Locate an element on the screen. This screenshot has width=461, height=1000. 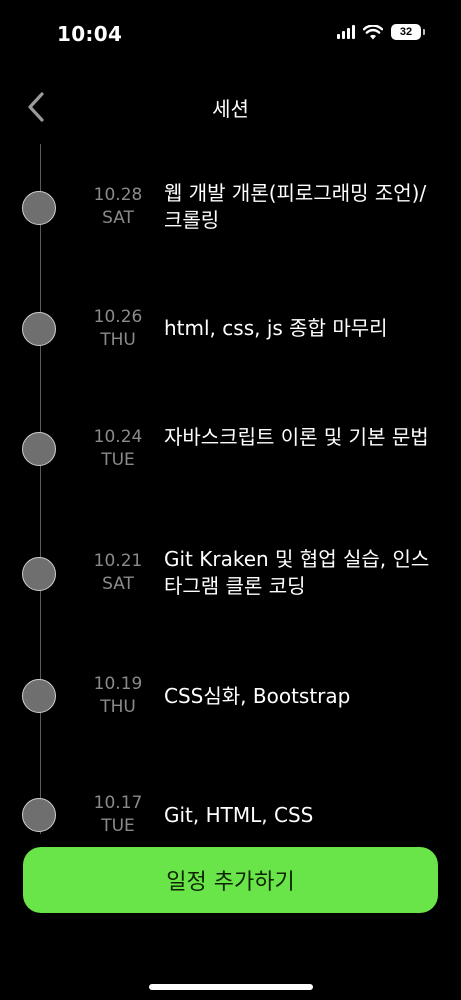
session-item: 10.26 THU html, css, js 종합 마무리 is located at coordinates (230, 345).